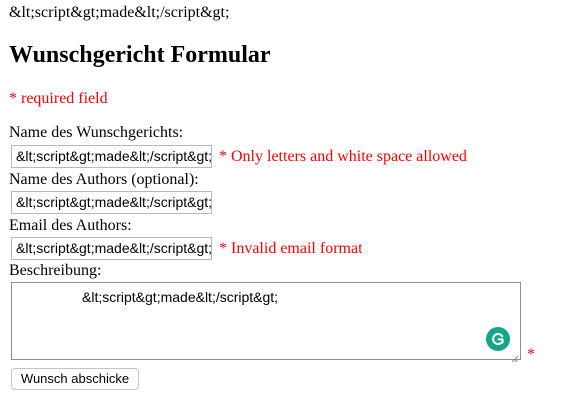 The height and width of the screenshot is (417, 587). Describe the element at coordinates (291, 248) in the screenshot. I see `email-error: * Invalid email format` at that location.